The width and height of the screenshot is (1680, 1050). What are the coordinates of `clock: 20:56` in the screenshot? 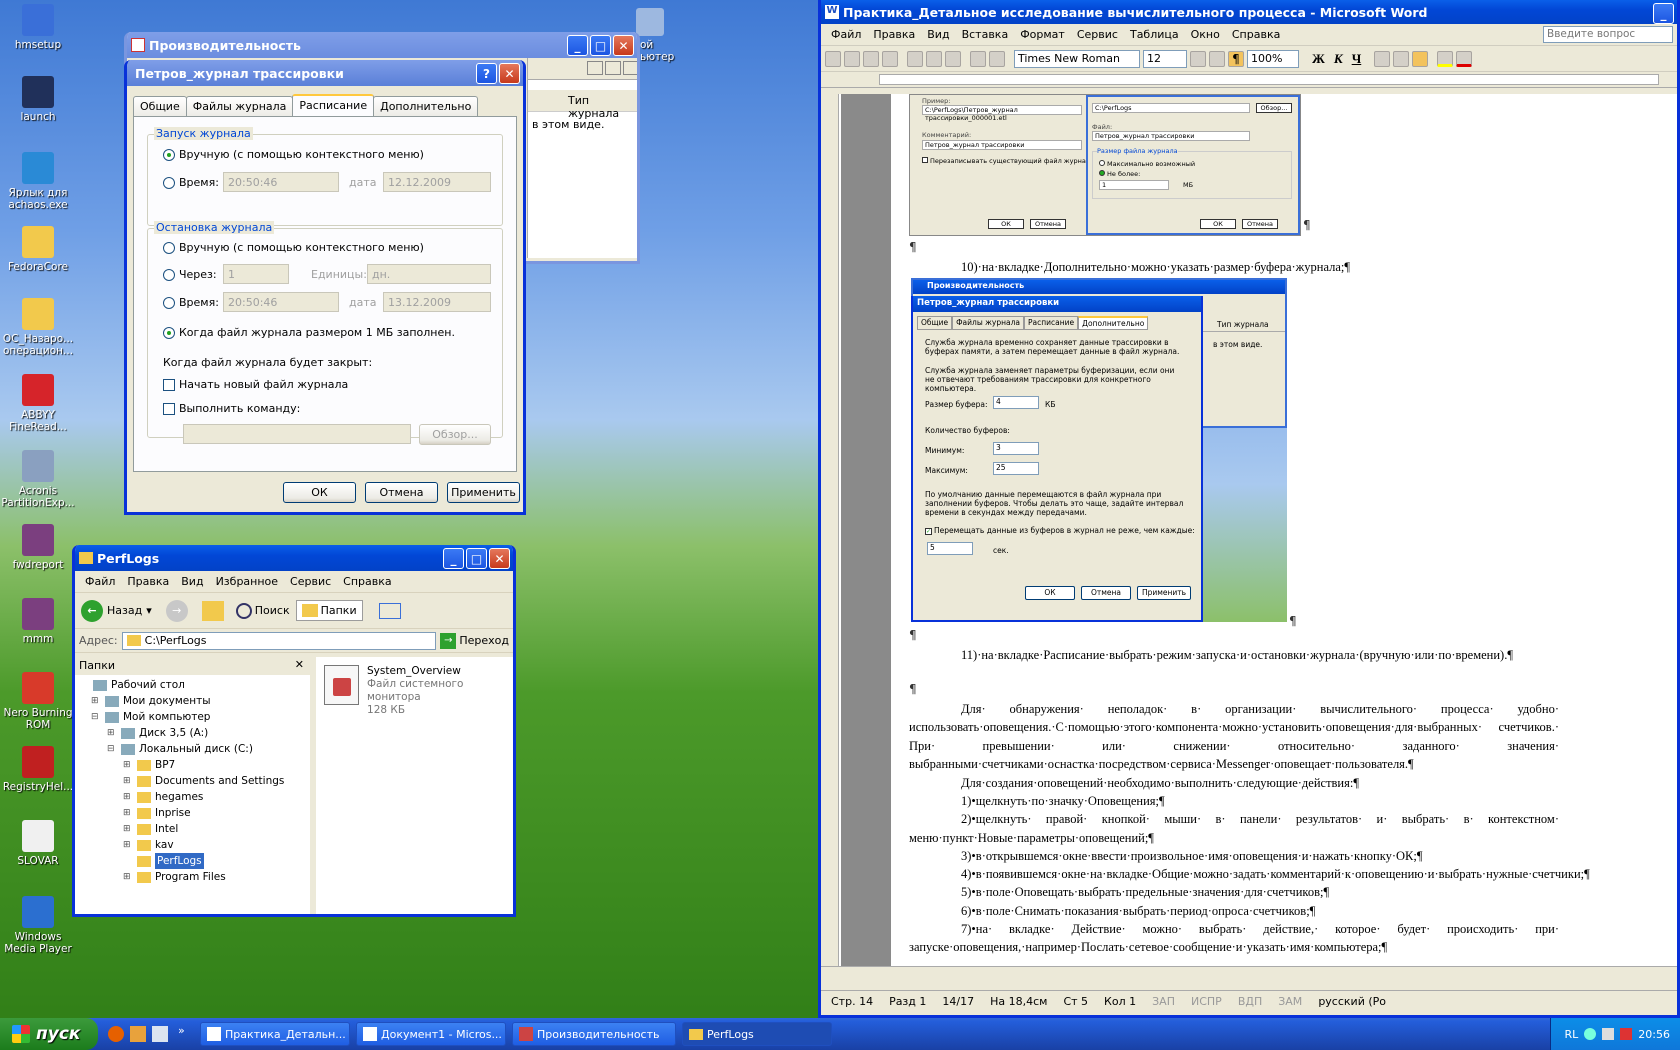 It's located at (1654, 1034).